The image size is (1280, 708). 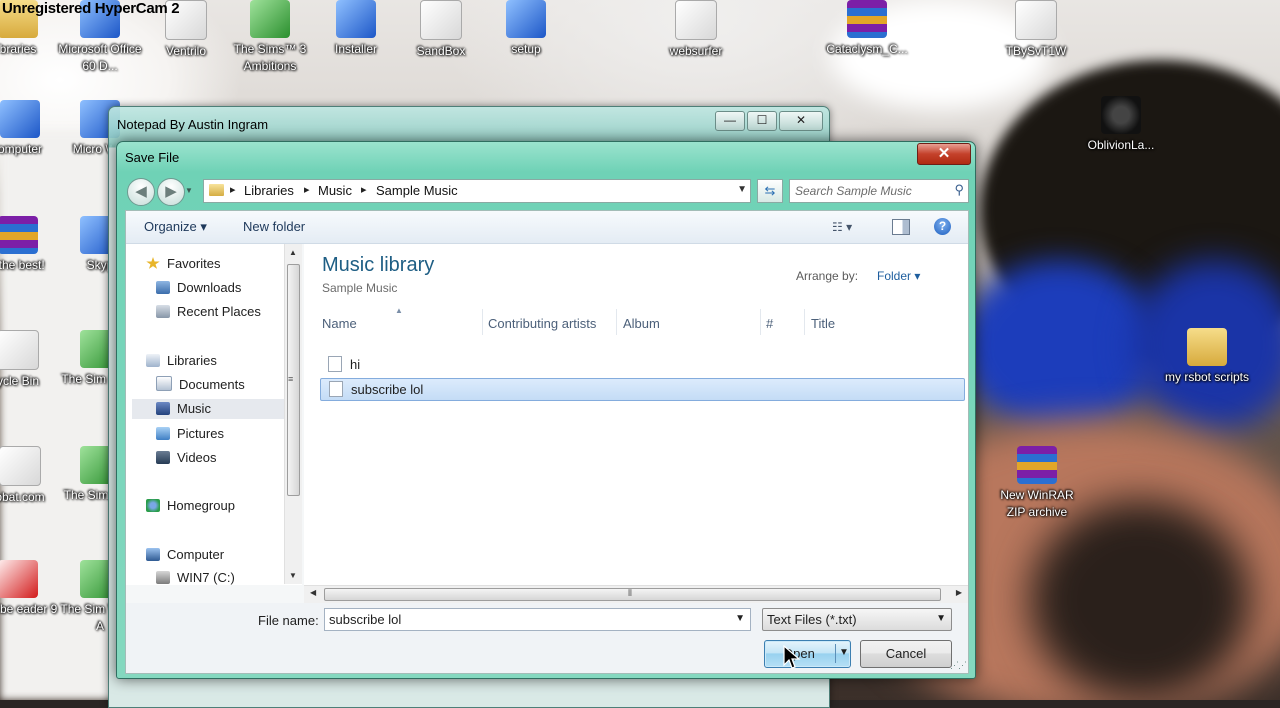 I want to click on oblivion-icon, so click(x=1121, y=115).